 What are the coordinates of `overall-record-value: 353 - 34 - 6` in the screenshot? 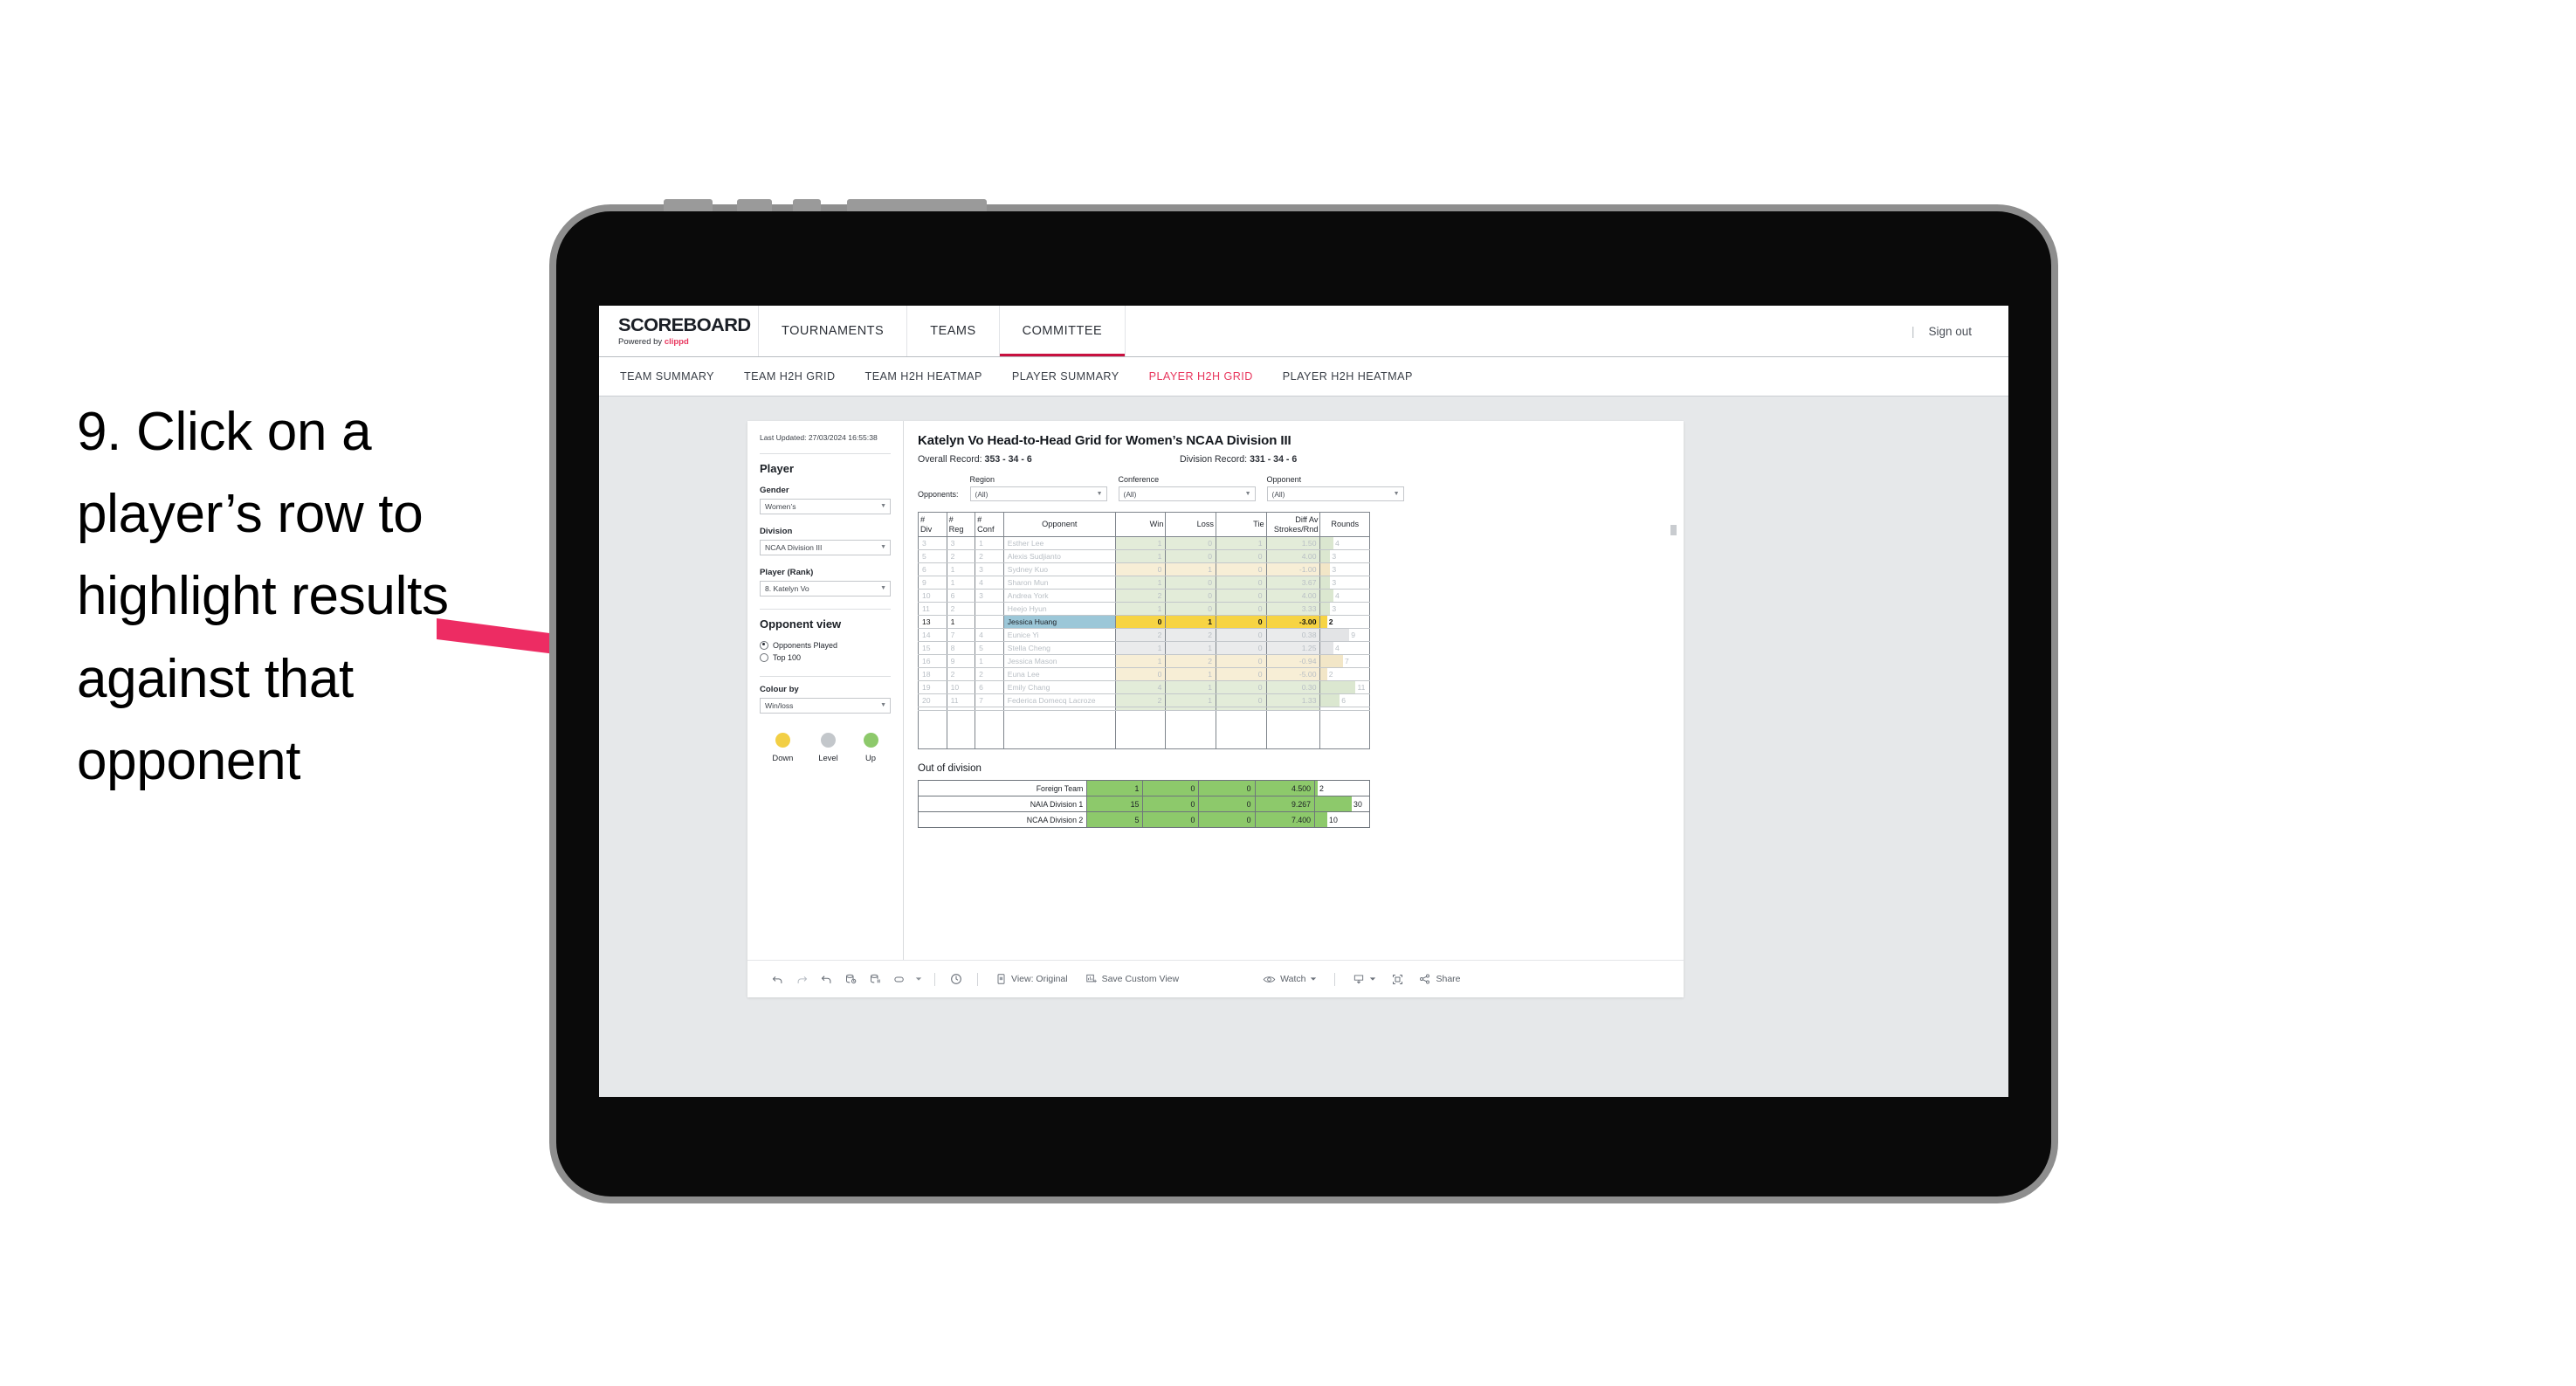 It's located at (1008, 459).